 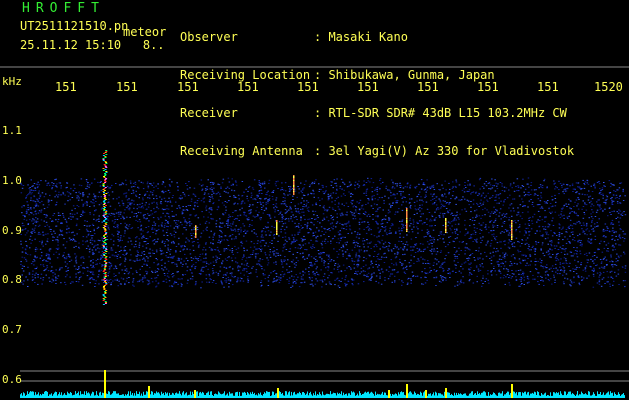 I want to click on amplitude-baseline, so click(x=322, y=384).